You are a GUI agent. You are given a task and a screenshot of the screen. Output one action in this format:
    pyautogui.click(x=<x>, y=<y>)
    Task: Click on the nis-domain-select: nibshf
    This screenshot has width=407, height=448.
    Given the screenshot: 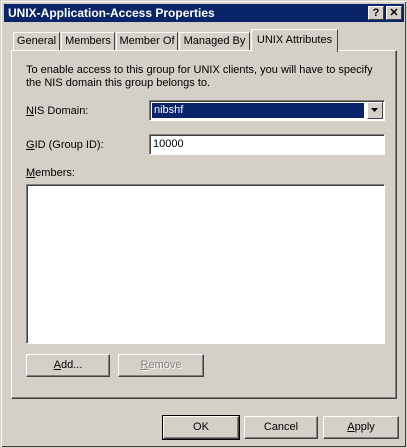 What is the action you would take?
    pyautogui.click(x=267, y=110)
    